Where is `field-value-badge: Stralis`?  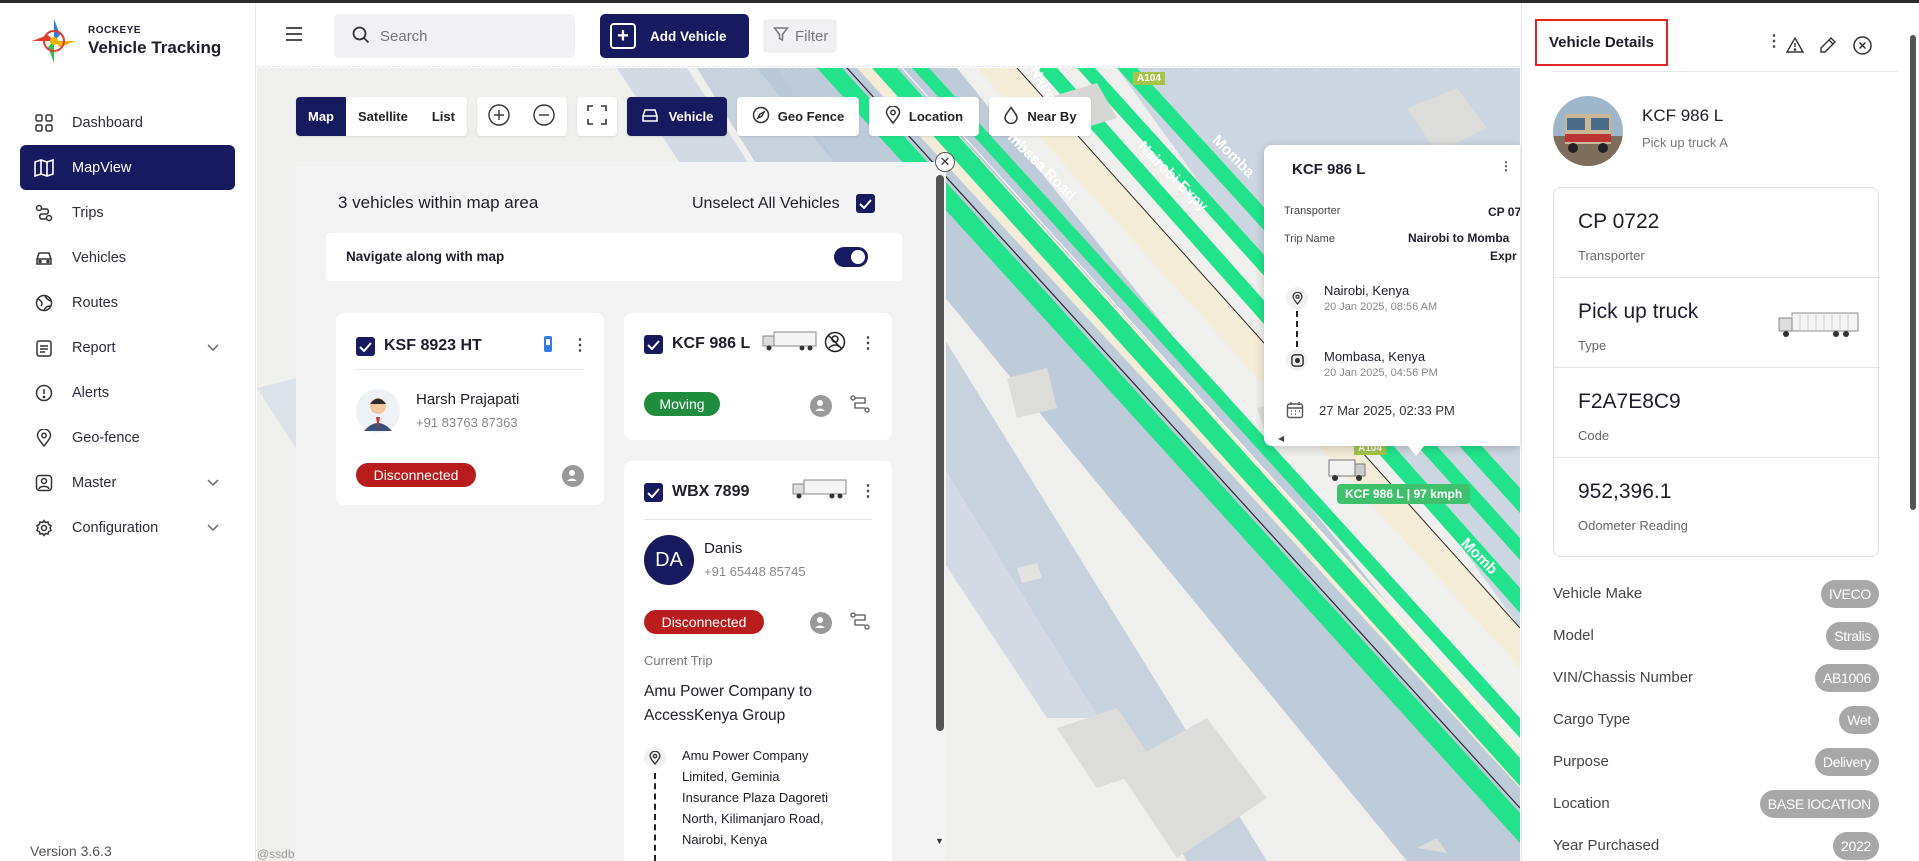
field-value-badge: Stralis is located at coordinates (1852, 636).